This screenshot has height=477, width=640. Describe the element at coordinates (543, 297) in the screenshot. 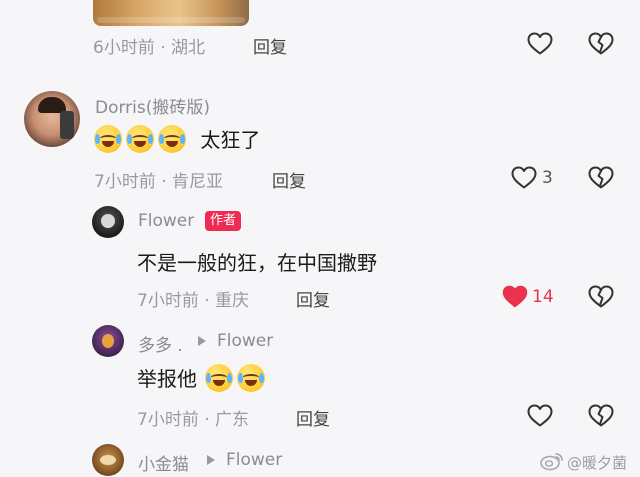

I see `like-count: 14` at that location.